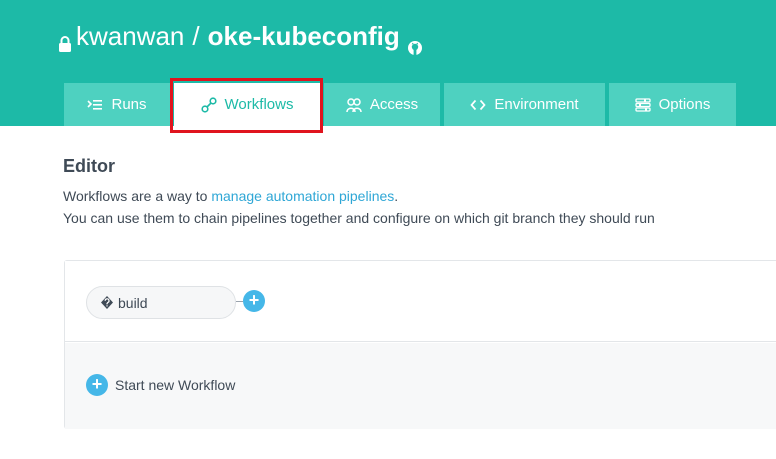 Image resolution: width=776 pixels, height=459 pixels. Describe the element at coordinates (137, 196) in the screenshot. I see `description-prefix: Workflows are a way to` at that location.